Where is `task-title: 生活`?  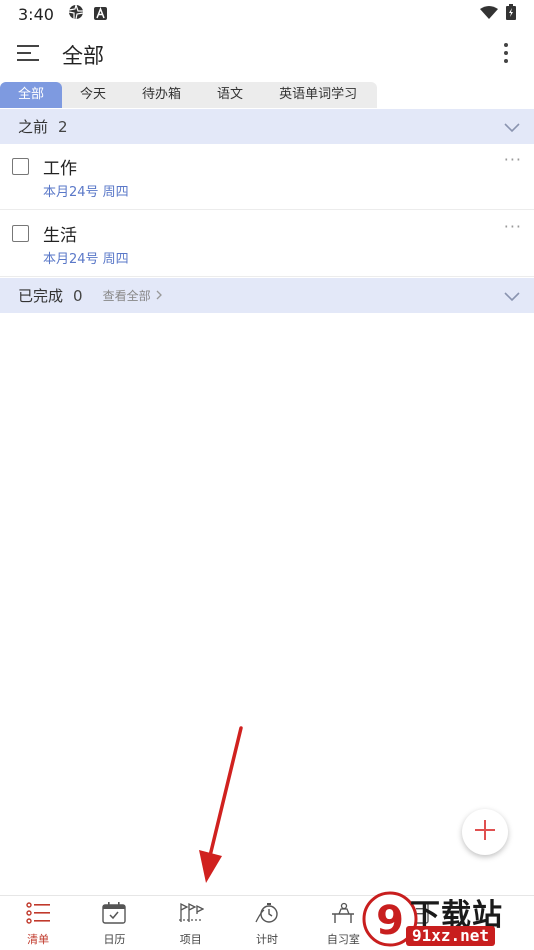 task-title: 生活 is located at coordinates (60, 236).